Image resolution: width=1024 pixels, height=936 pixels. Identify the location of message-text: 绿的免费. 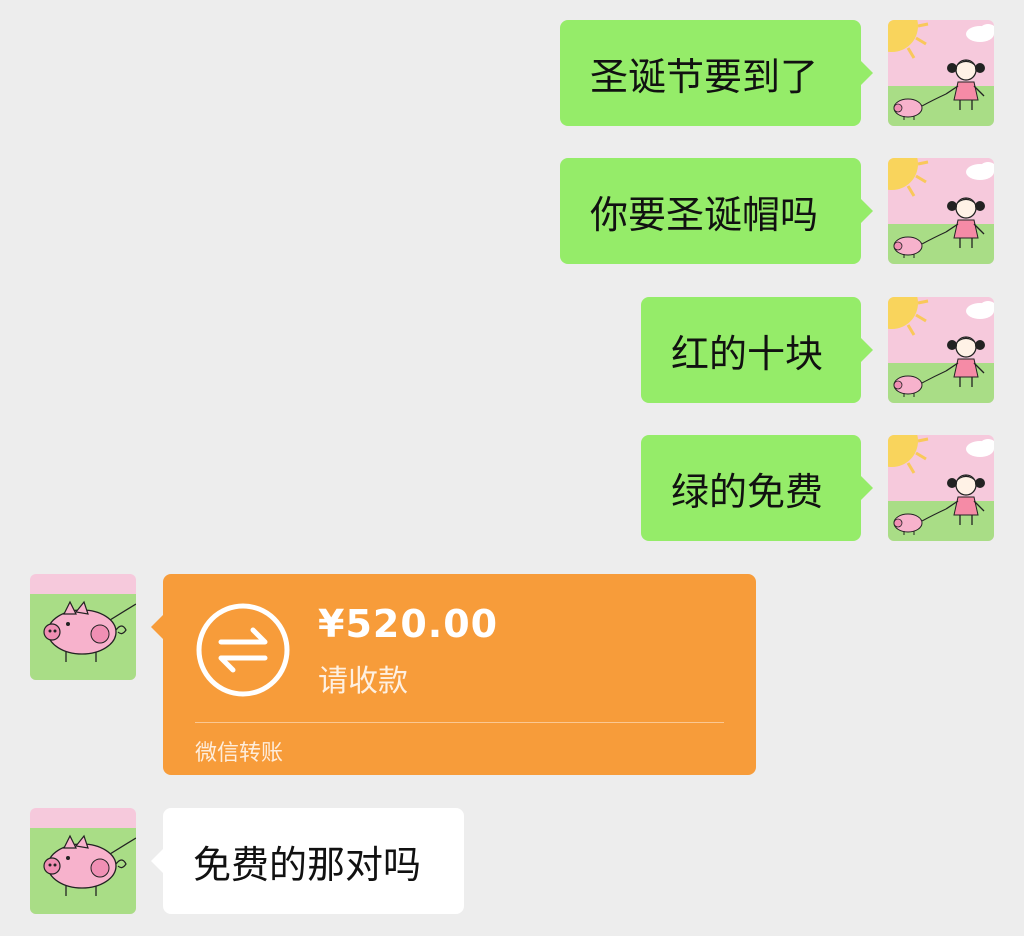
(747, 491).